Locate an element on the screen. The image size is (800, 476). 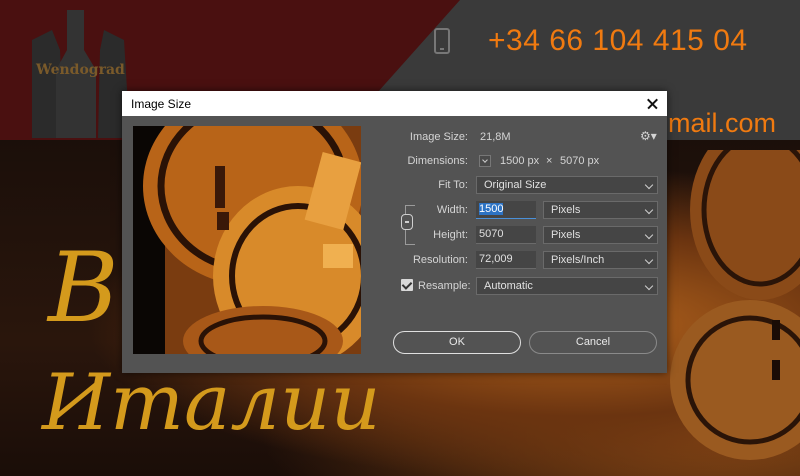
fit-to-select: Original Size is located at coordinates (567, 185).